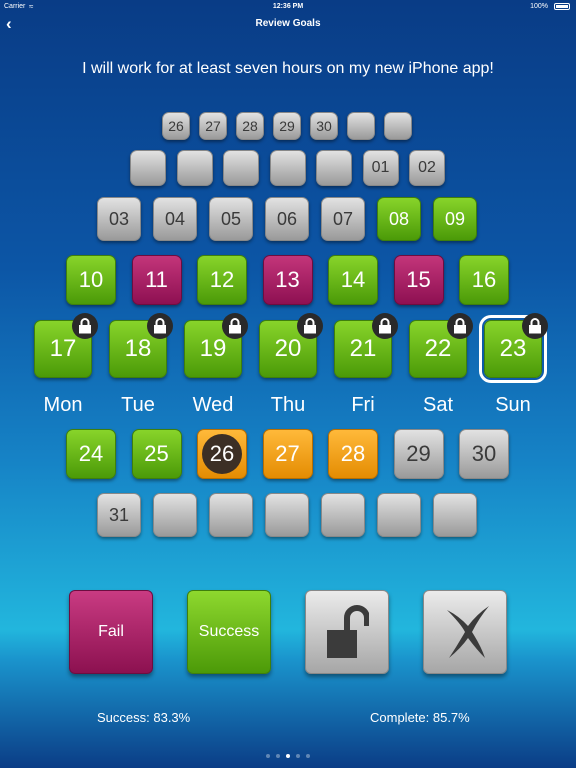  I want to click on day-cell: 08, so click(399, 219).